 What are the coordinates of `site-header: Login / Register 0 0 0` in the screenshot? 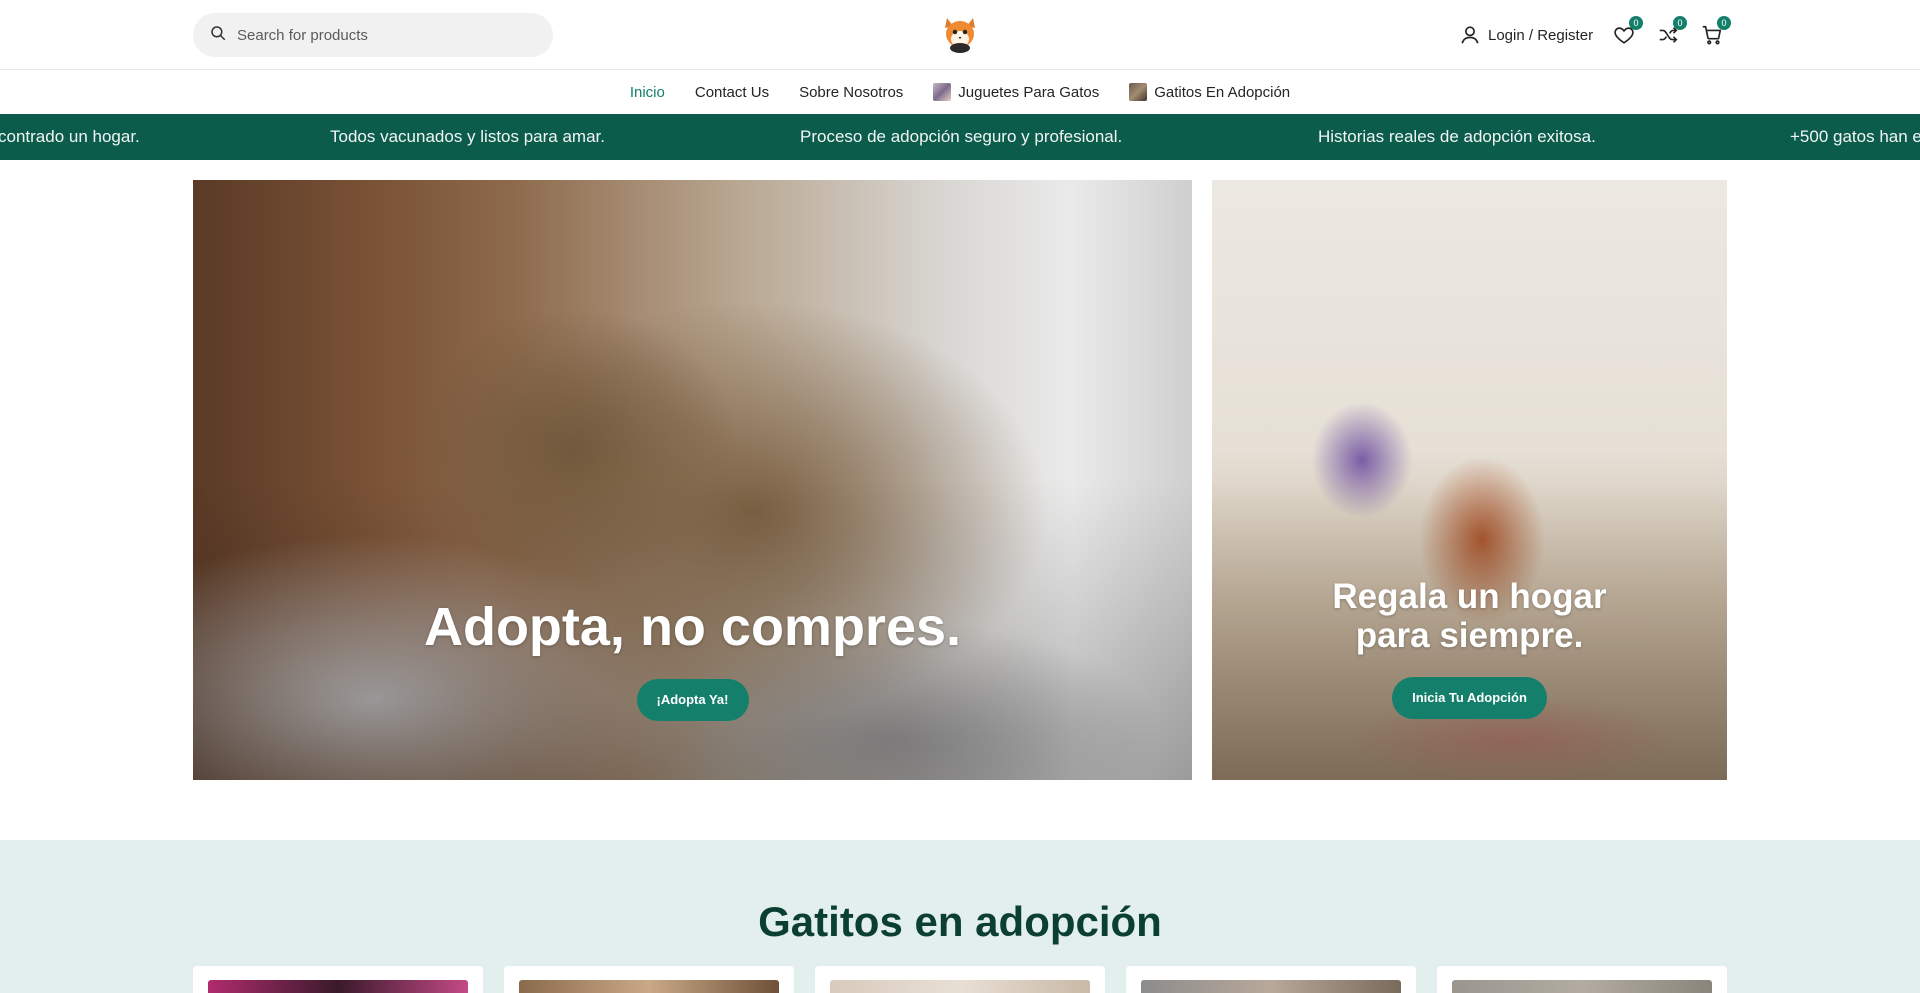 It's located at (960, 35).